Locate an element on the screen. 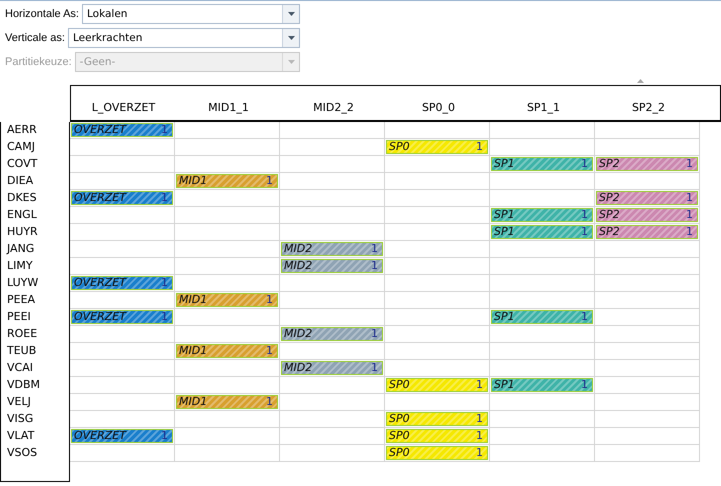 Image resolution: width=721 pixels, height=486 pixels. row-header: CAMJ is located at coordinates (21, 147).